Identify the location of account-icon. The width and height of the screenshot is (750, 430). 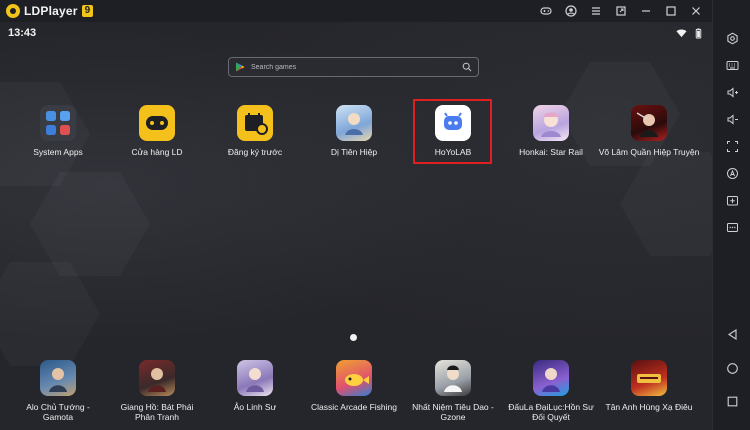
(570, 11).